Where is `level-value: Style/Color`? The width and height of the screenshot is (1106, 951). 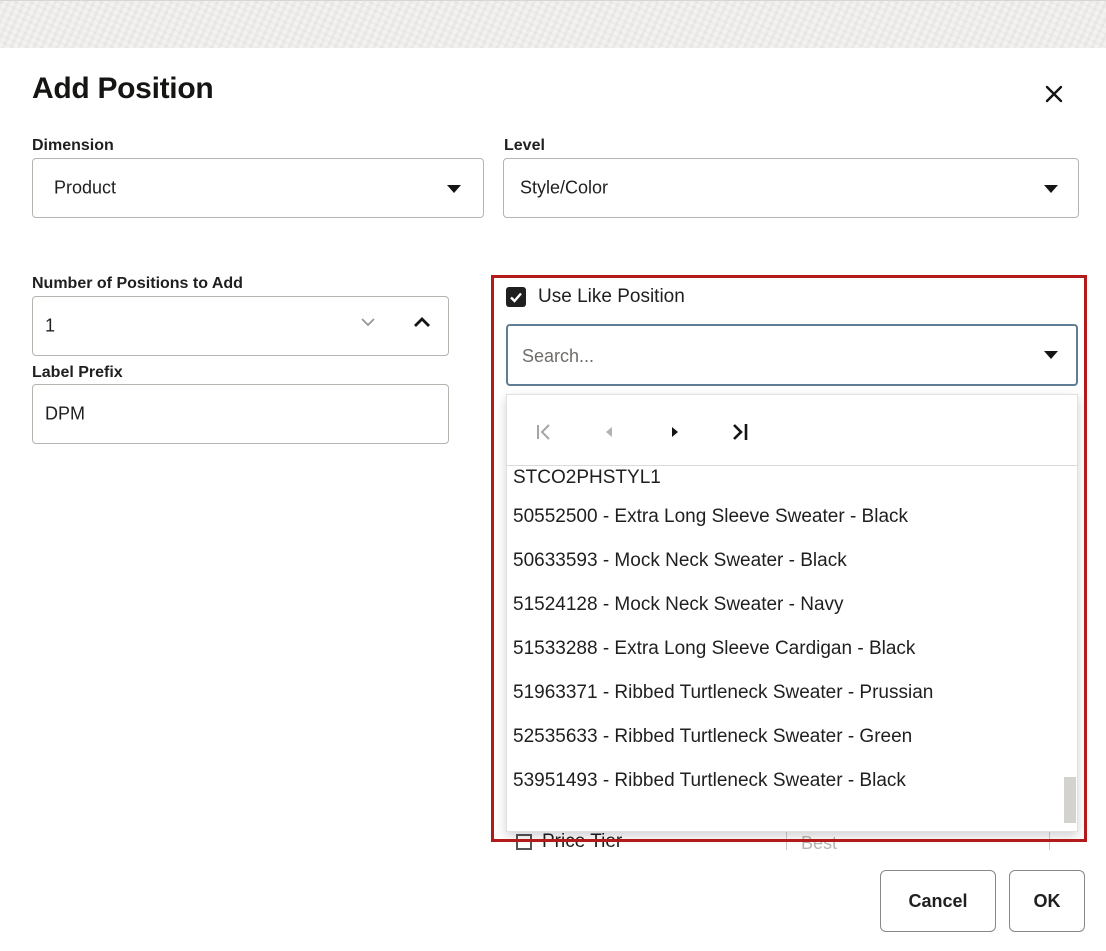 level-value: Style/Color is located at coordinates (564, 187).